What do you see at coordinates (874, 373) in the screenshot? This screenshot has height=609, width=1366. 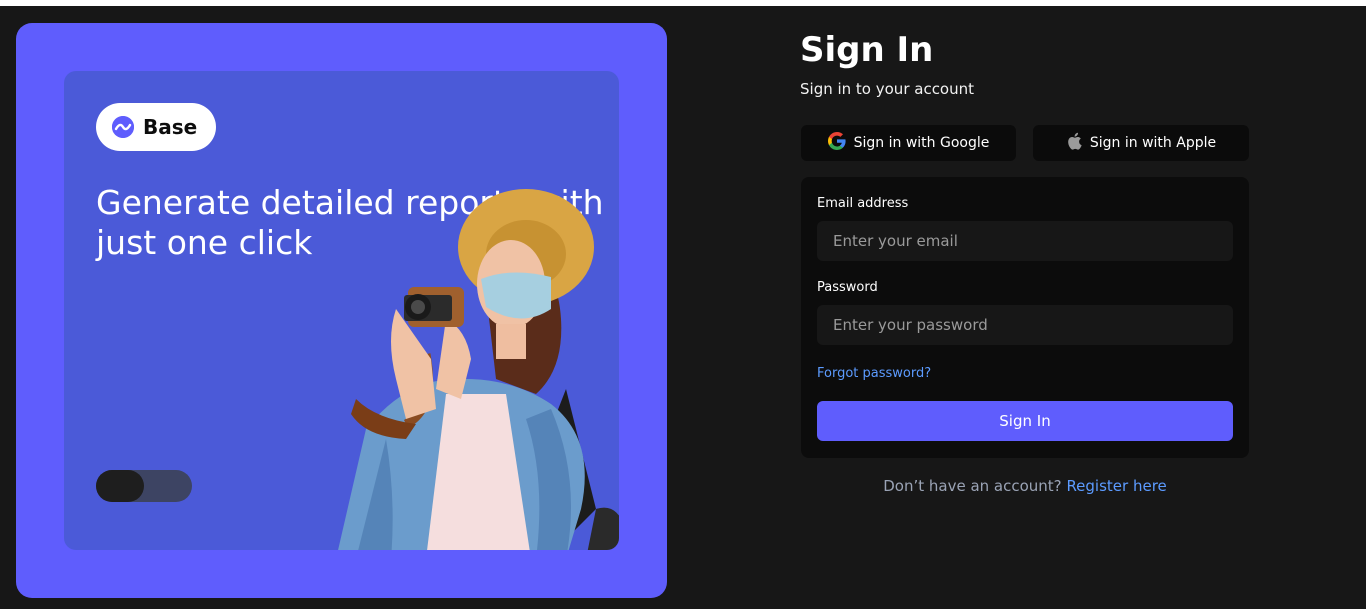 I see `forgot-password-link: Forgot password?` at bounding box center [874, 373].